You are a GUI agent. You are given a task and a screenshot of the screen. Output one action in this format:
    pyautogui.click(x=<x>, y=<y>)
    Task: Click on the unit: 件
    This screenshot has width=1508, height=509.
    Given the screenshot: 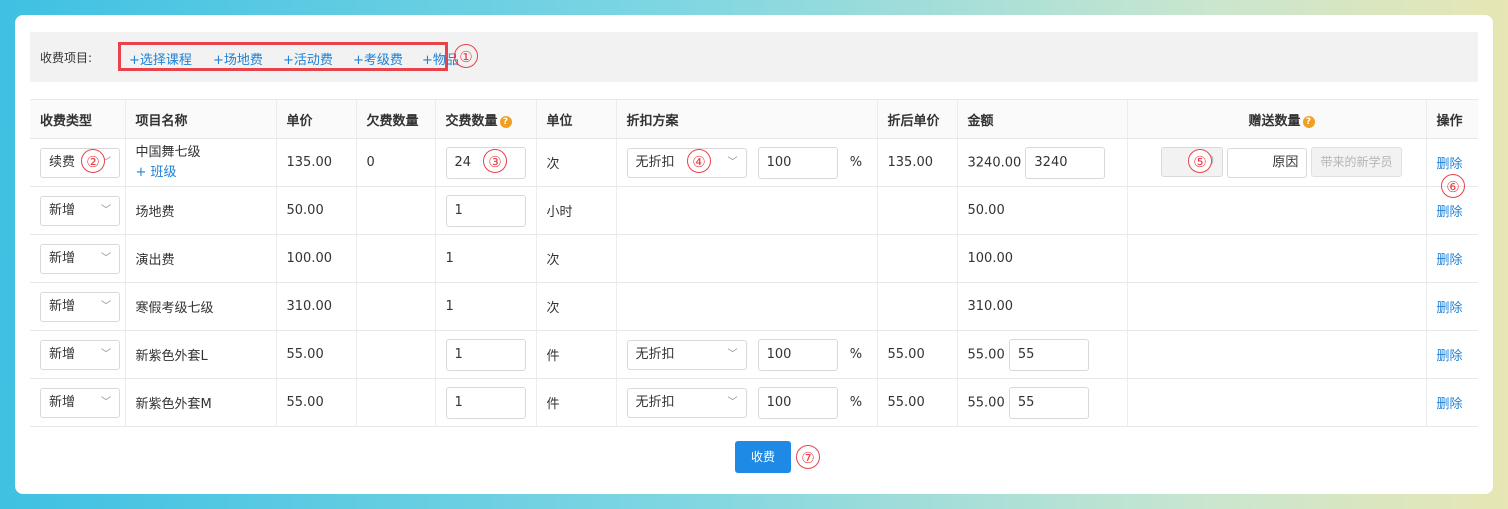 What is the action you would take?
    pyautogui.click(x=575, y=354)
    